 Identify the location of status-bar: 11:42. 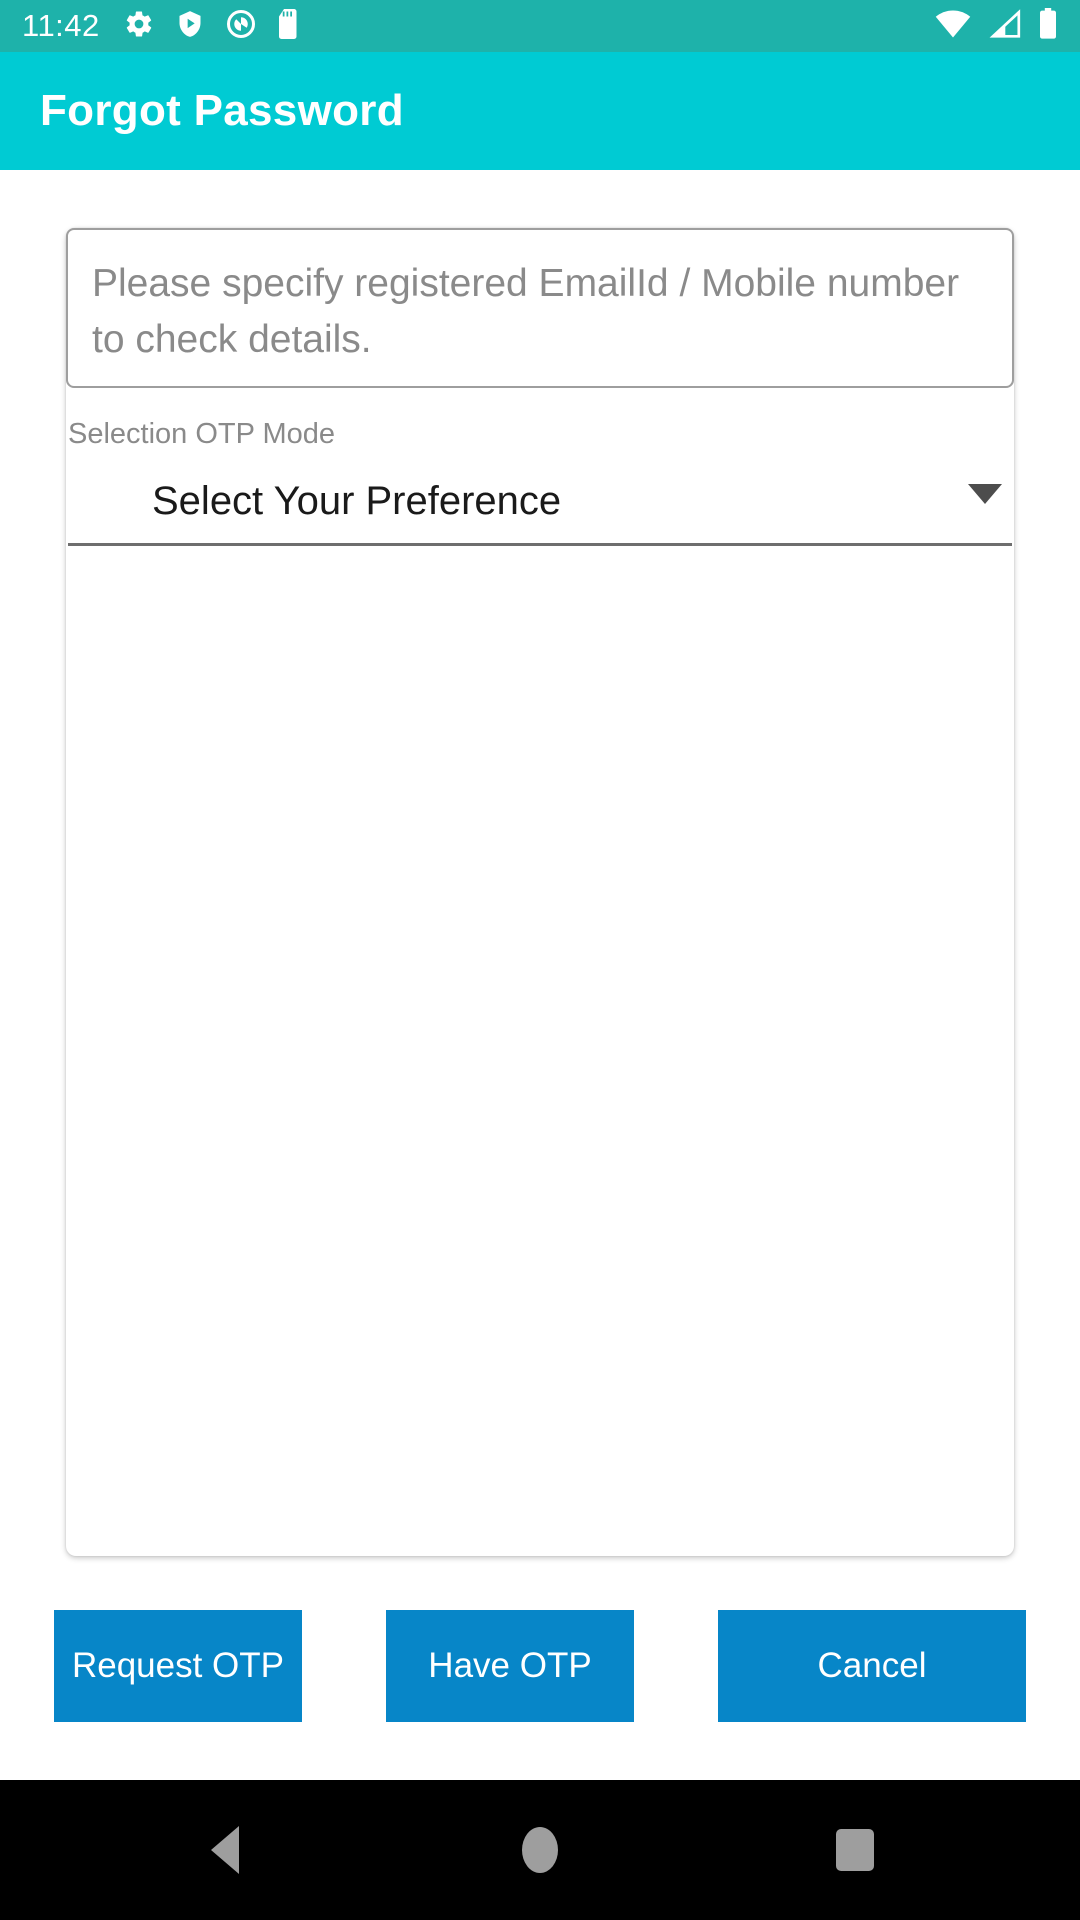
(540, 26).